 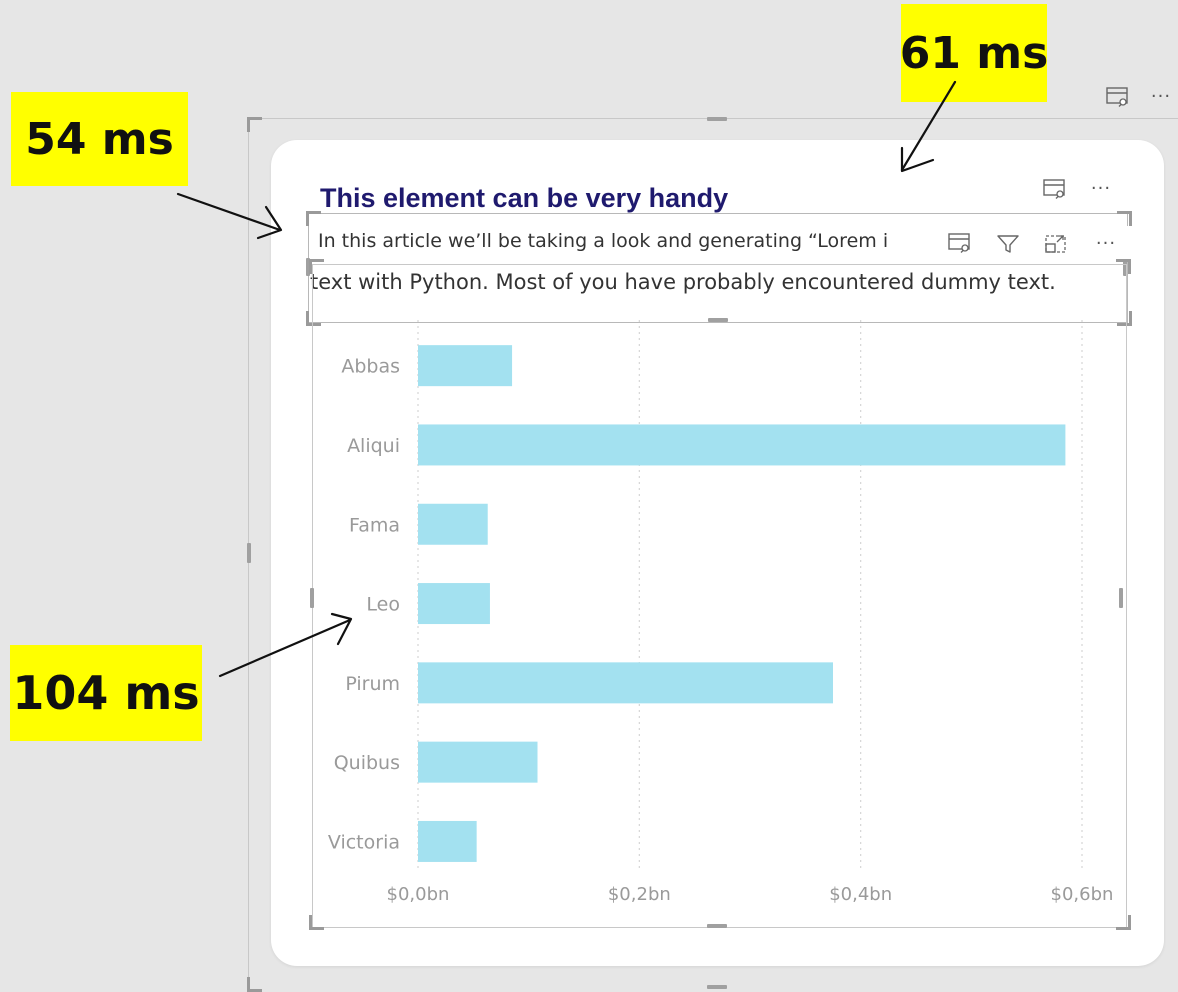 I want to click on arrow-104ms-head, so click(x=341, y=629).